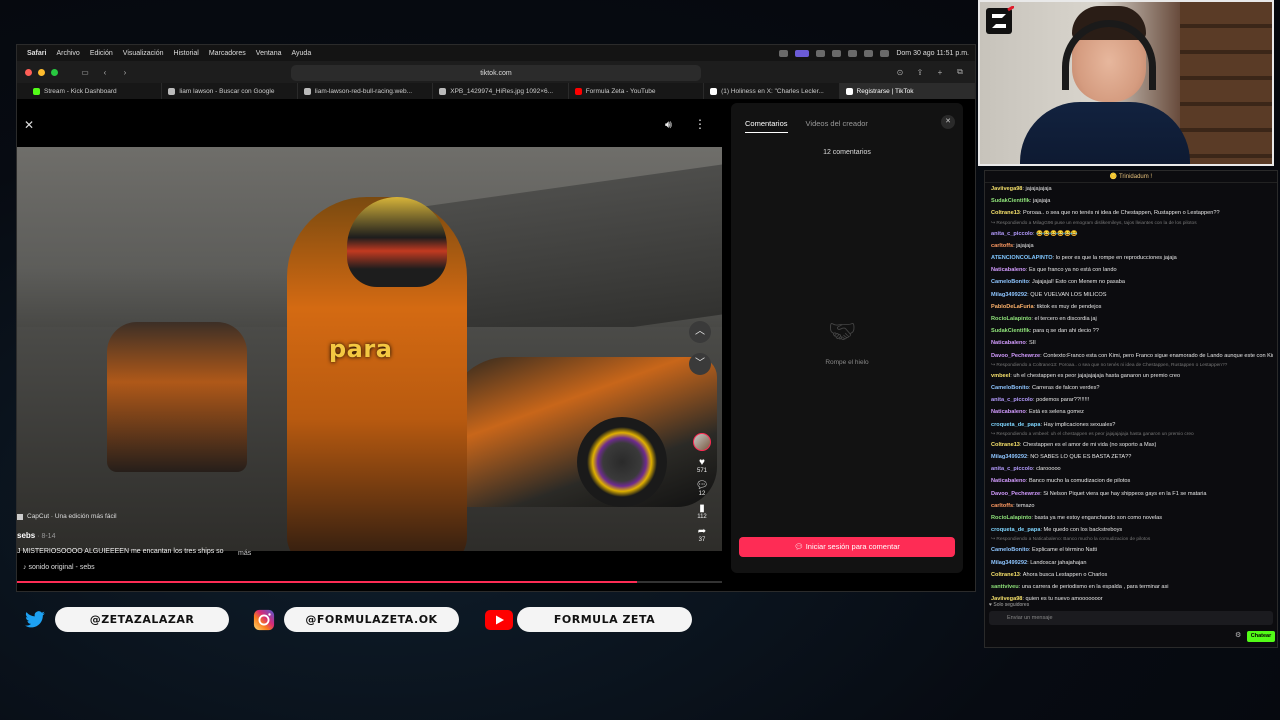 The image size is (1280, 720). I want to click on minimize-window-button, so click(41, 72).